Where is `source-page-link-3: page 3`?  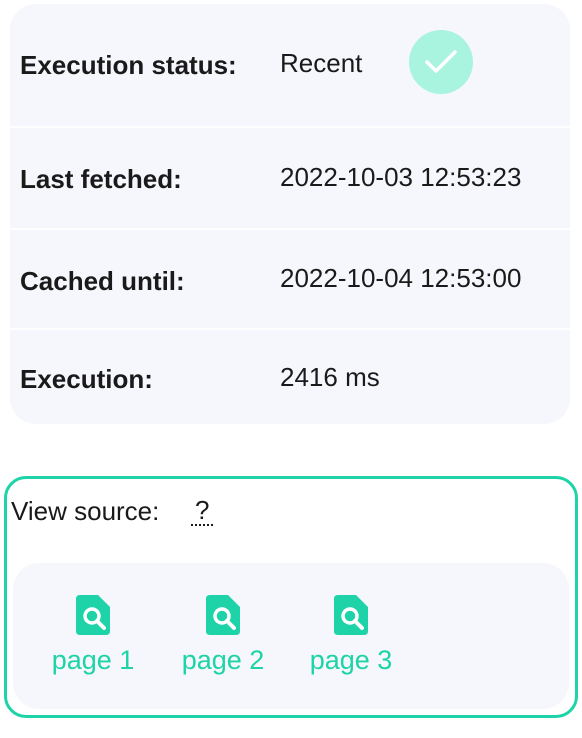 source-page-link-3: page 3 is located at coordinates (351, 635).